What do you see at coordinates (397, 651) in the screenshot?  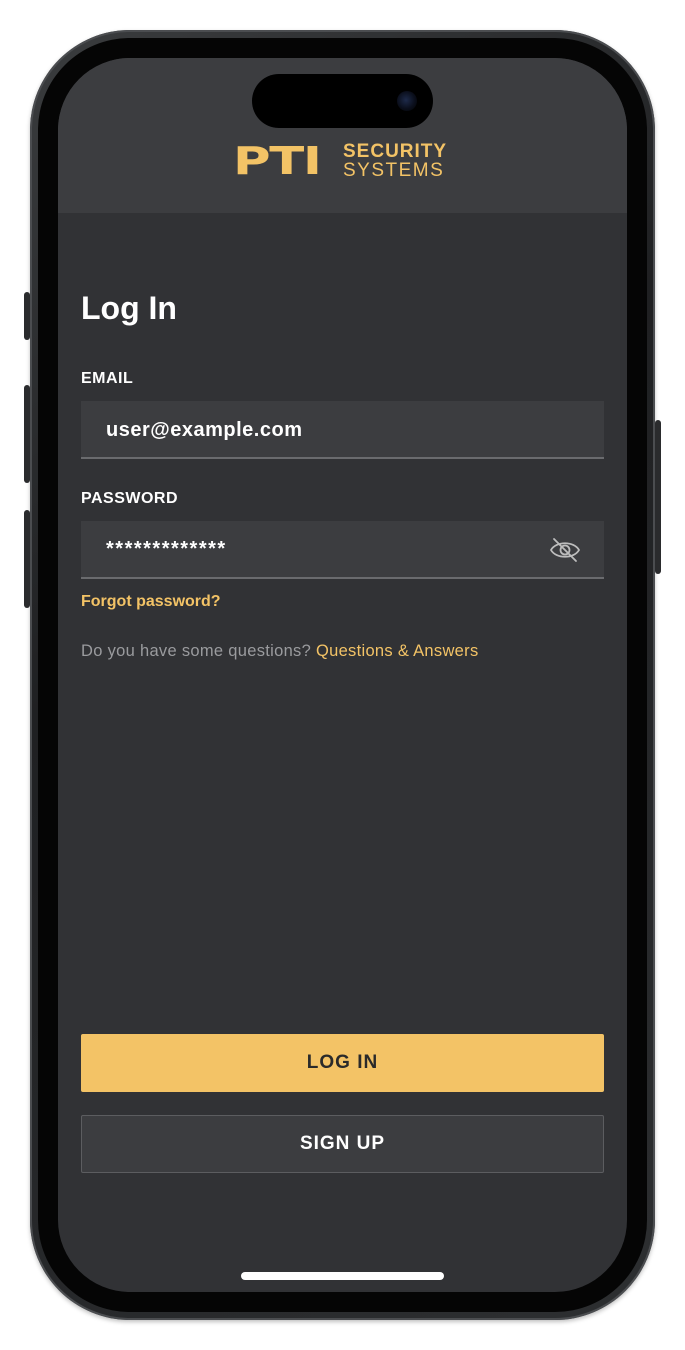 I see `questions-answers-link: Questions & Answers` at bounding box center [397, 651].